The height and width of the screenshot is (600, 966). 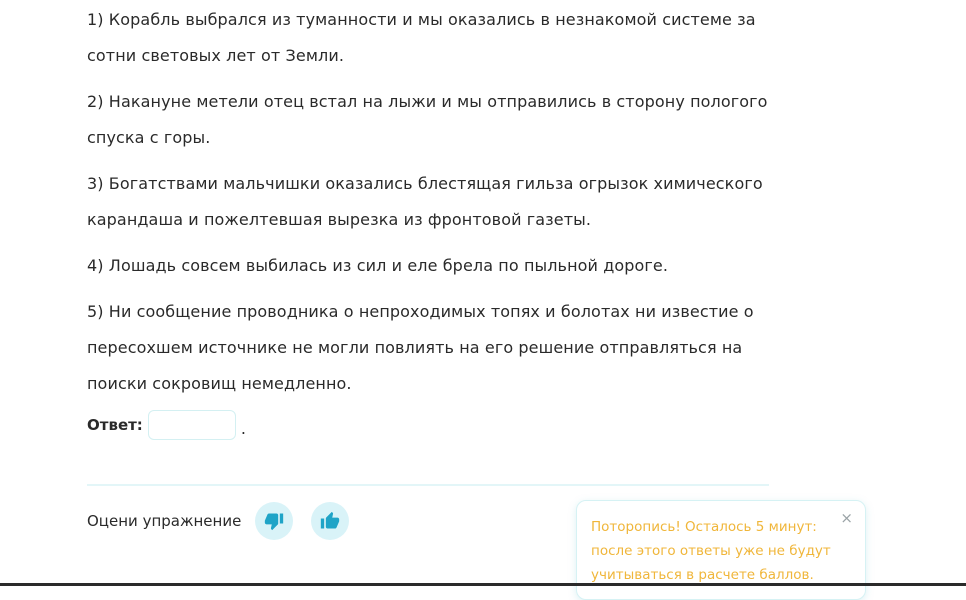 I want to click on dislike-button, so click(x=274, y=521).